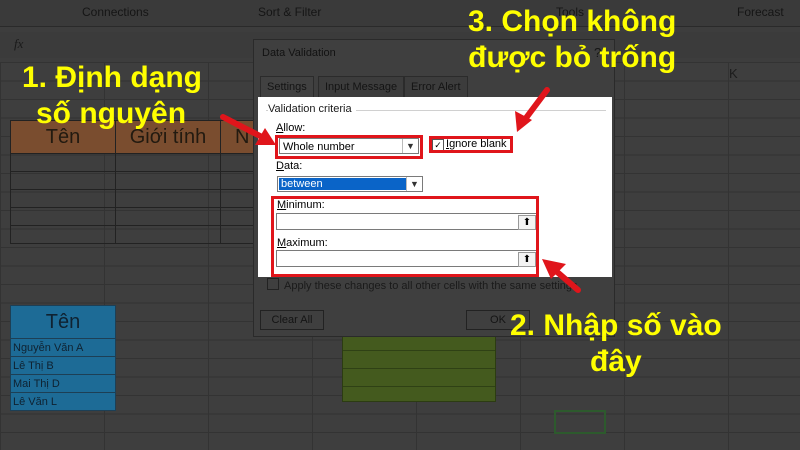 This screenshot has height=450, width=800. Describe the element at coordinates (561, 276) in the screenshot. I see `arrow-to-min-max-icon` at that location.